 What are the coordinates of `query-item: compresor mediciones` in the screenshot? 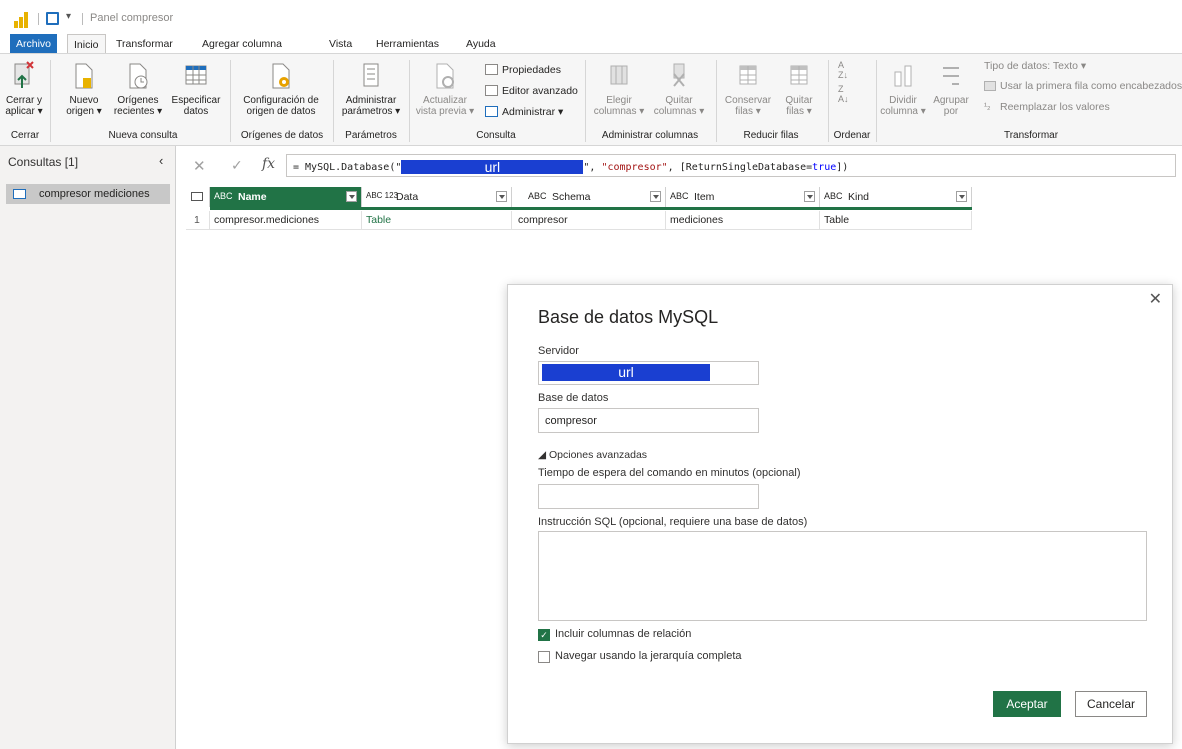 It's located at (88, 194).